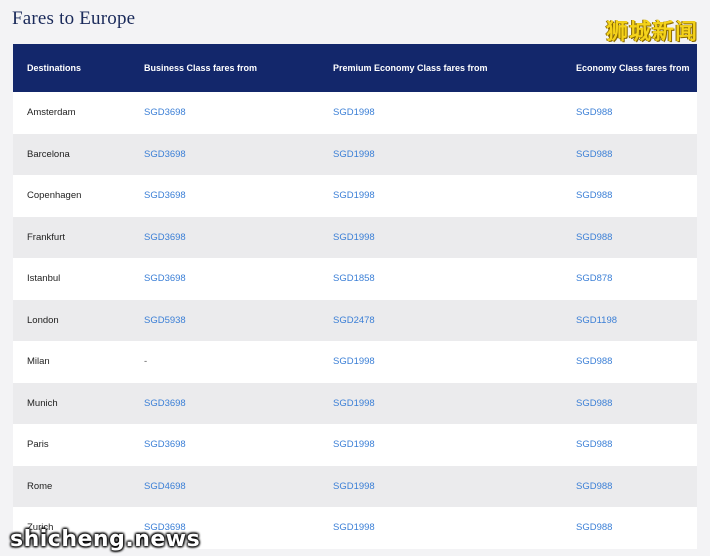 The image size is (710, 556). I want to click on table-row: Rome SGD4698 SGD1998 SGD988, so click(355, 486).